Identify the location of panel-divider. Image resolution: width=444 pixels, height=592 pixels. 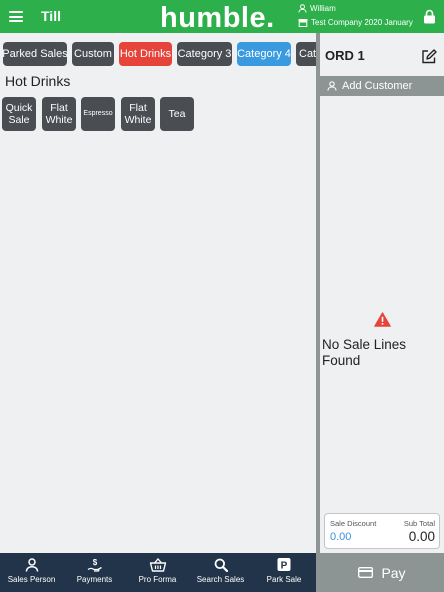
(318, 312).